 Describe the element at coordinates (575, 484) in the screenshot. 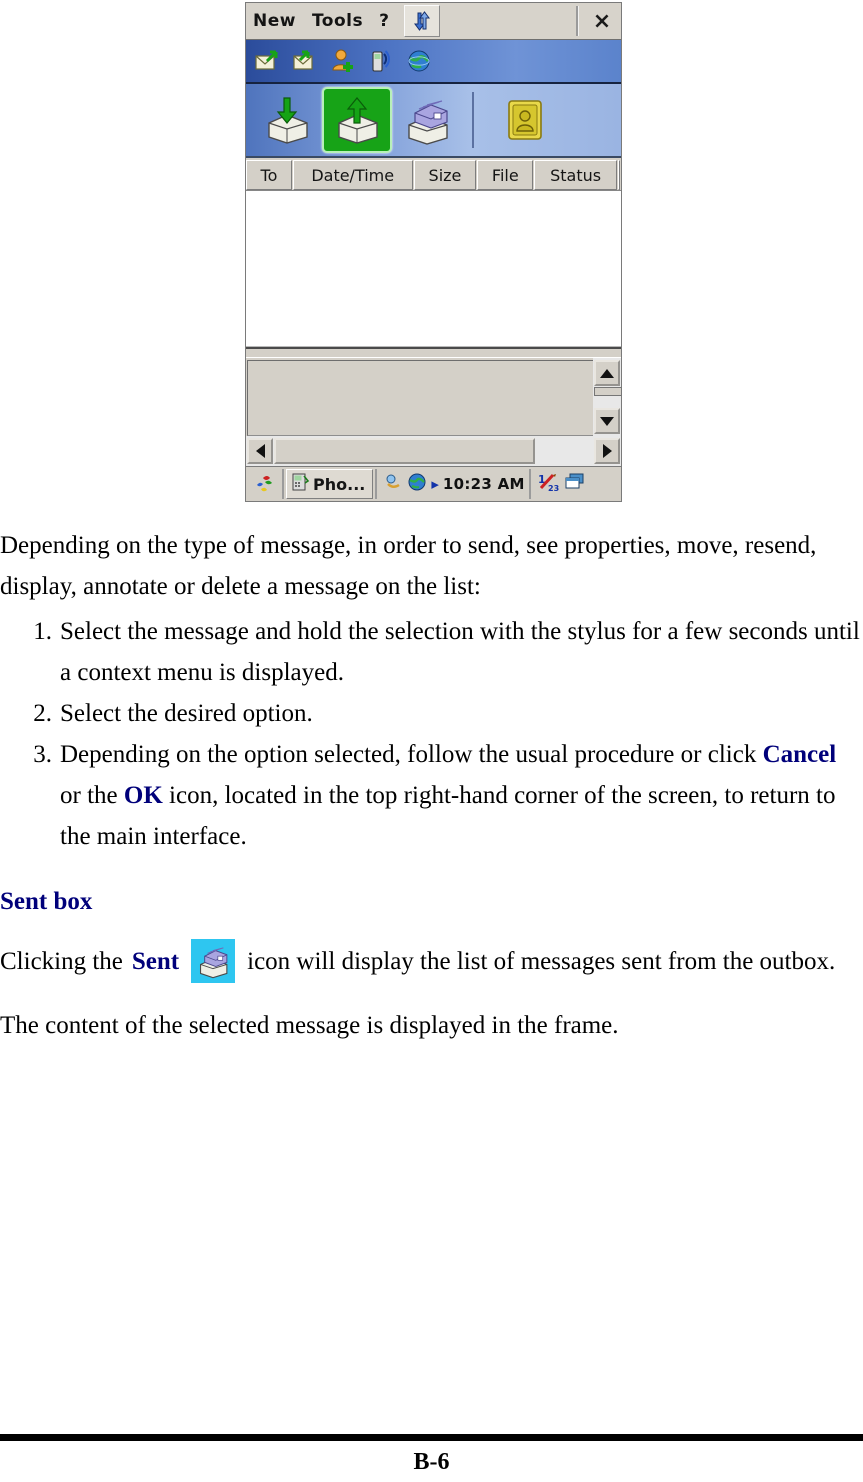

I see `switch-window-icon` at that location.